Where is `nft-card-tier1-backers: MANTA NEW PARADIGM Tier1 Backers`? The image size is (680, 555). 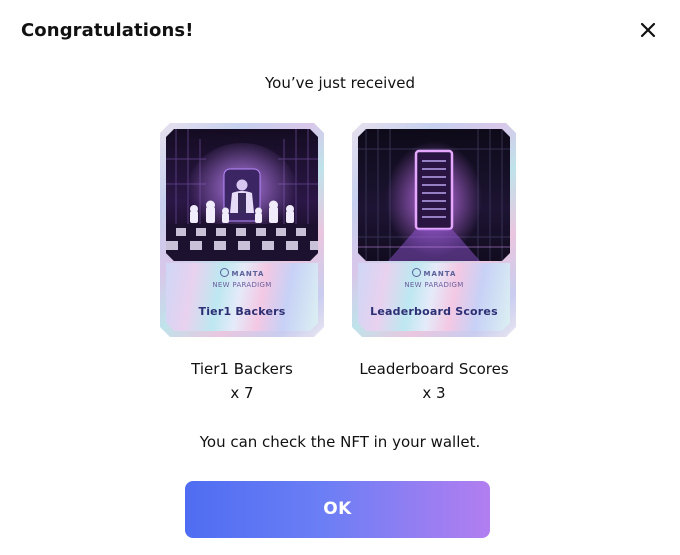 nft-card-tier1-backers: MANTA NEW PARADIGM Tier1 Backers is located at coordinates (242, 230).